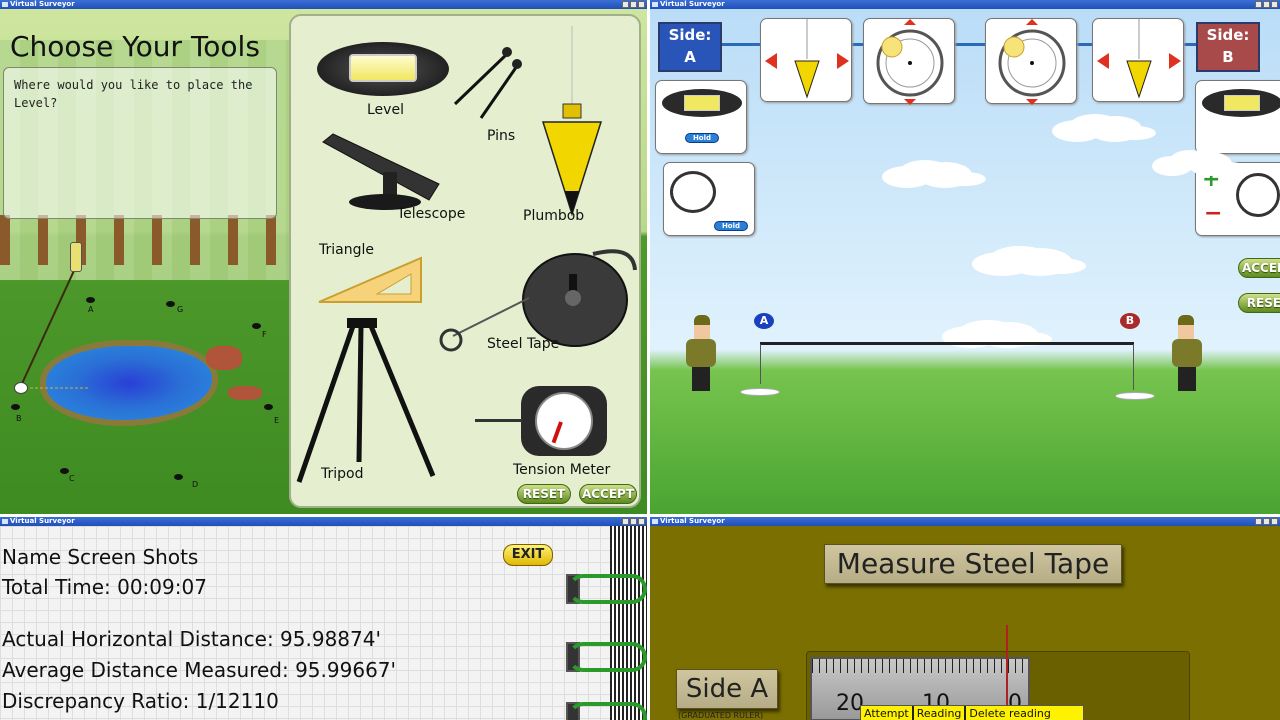 This screenshot has width=1280, height=720. What do you see at coordinates (499, 420) in the screenshot?
I see `tension-meter-rod` at bounding box center [499, 420].